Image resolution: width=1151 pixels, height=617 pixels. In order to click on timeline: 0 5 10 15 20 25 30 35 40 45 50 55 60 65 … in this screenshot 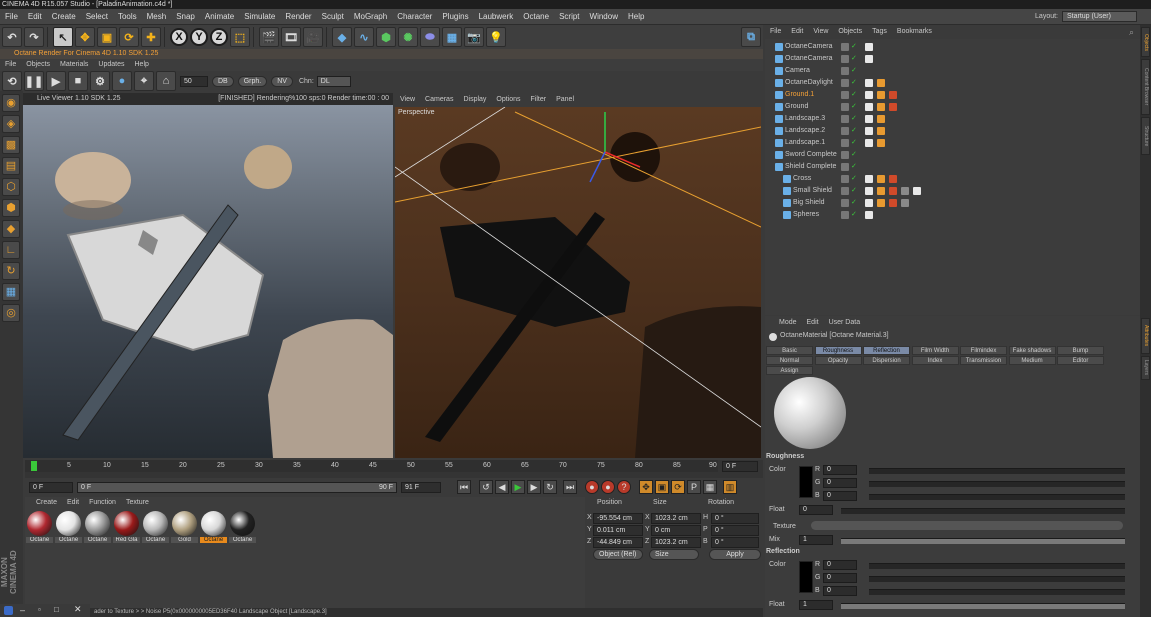, I will do `click(394, 469)`.